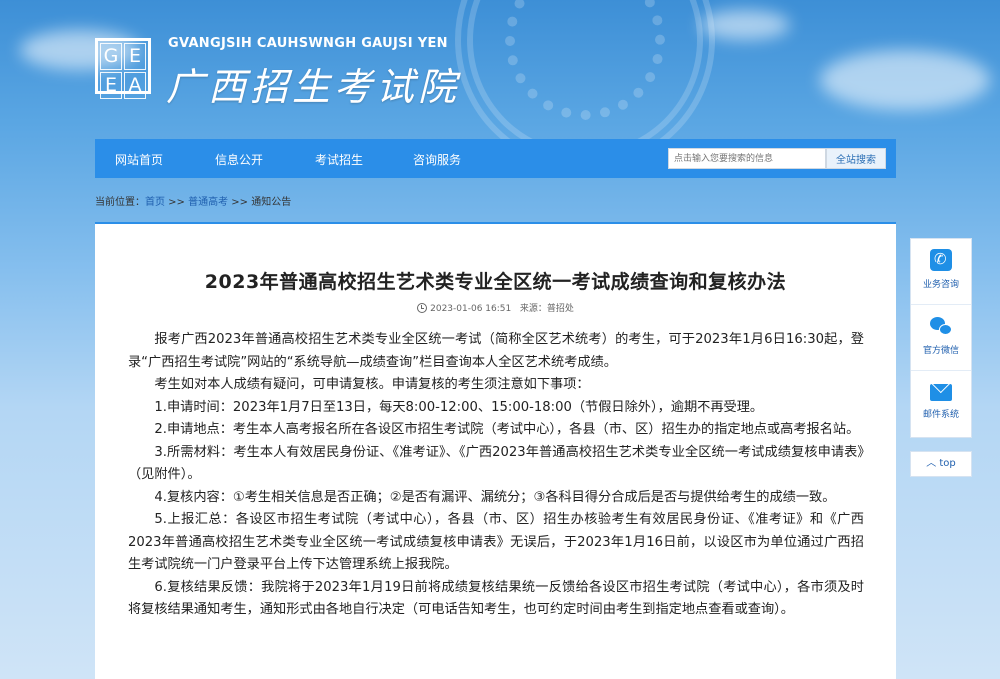 The width and height of the screenshot is (1000, 679). What do you see at coordinates (139, 159) in the screenshot?
I see `nav-item-home: 网站首页` at bounding box center [139, 159].